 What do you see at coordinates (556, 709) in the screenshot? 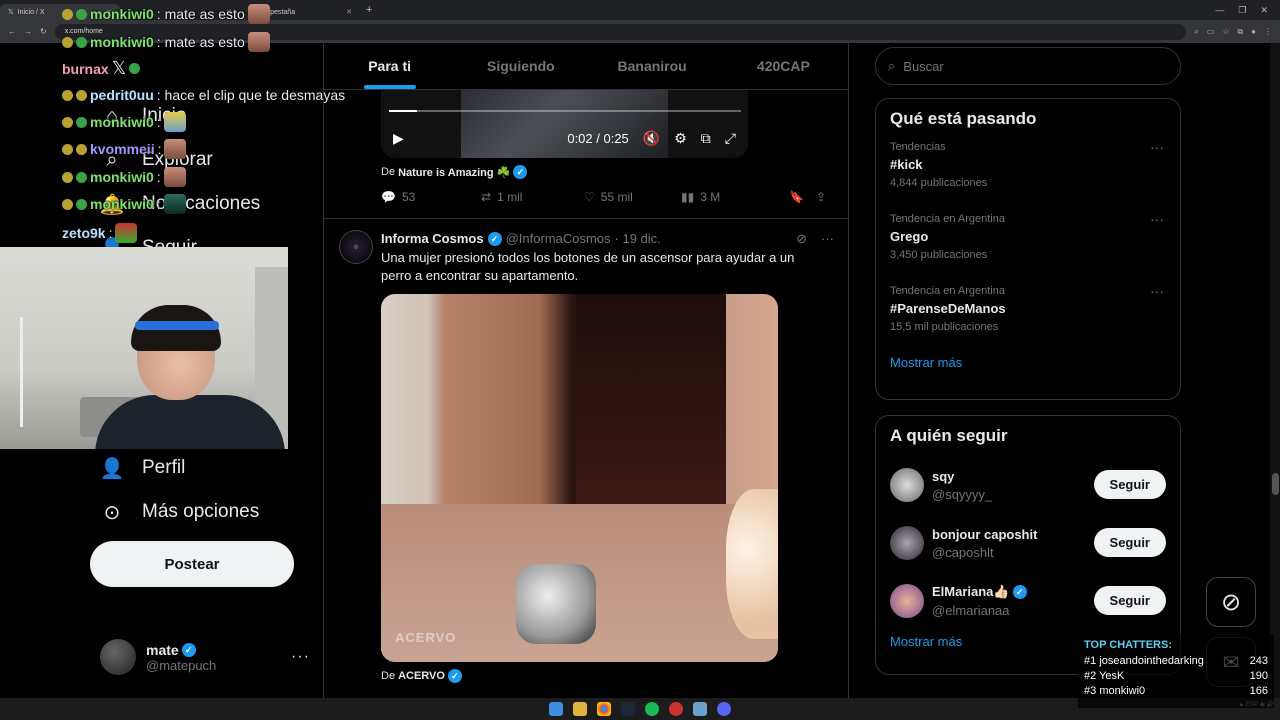
I see `windows-start-icon` at bounding box center [556, 709].